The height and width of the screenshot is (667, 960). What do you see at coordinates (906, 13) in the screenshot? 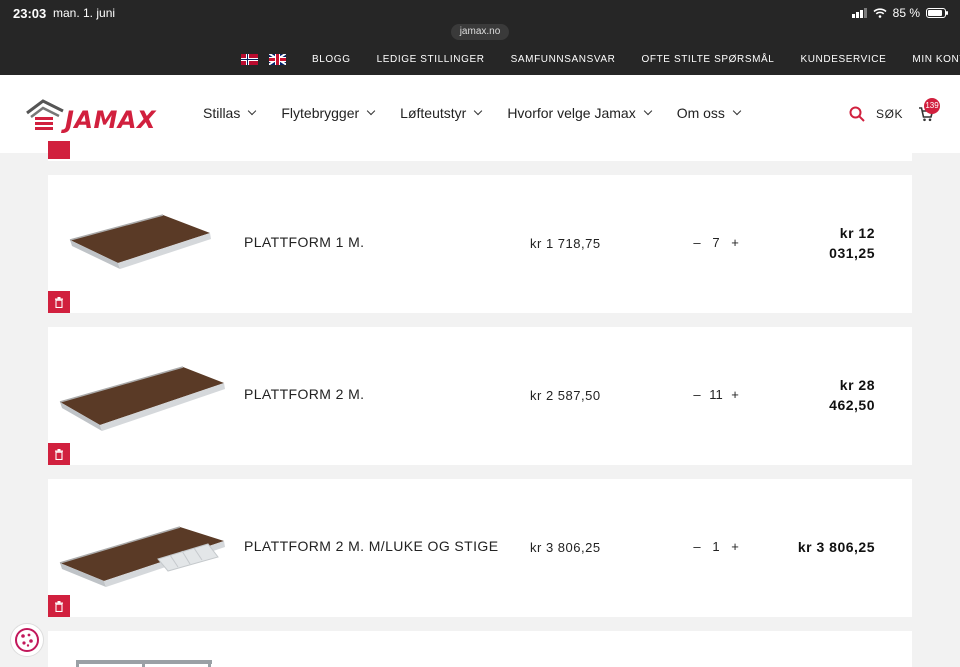
I see `battery-percent: 85 %` at bounding box center [906, 13].